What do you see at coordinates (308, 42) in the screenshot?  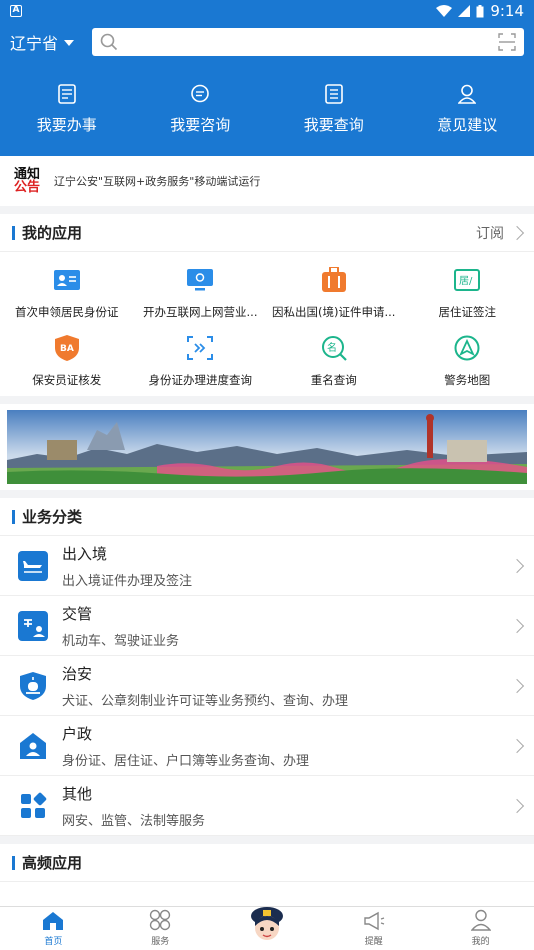 I see `search-input` at bounding box center [308, 42].